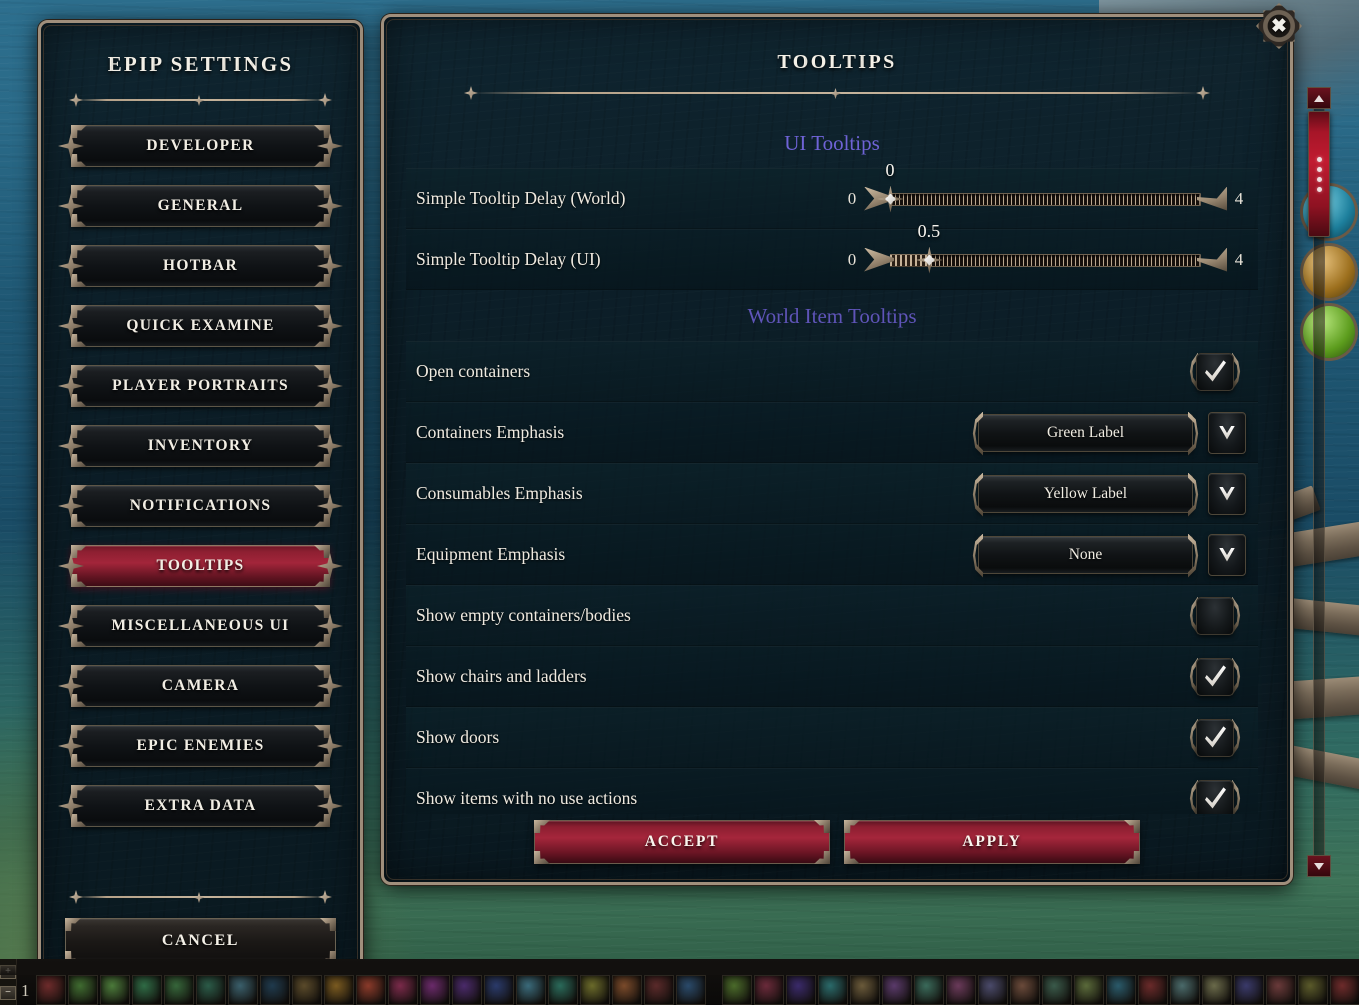 The width and height of the screenshot is (1359, 1005). I want to click on slider-track: 0.5, so click(1045, 247).